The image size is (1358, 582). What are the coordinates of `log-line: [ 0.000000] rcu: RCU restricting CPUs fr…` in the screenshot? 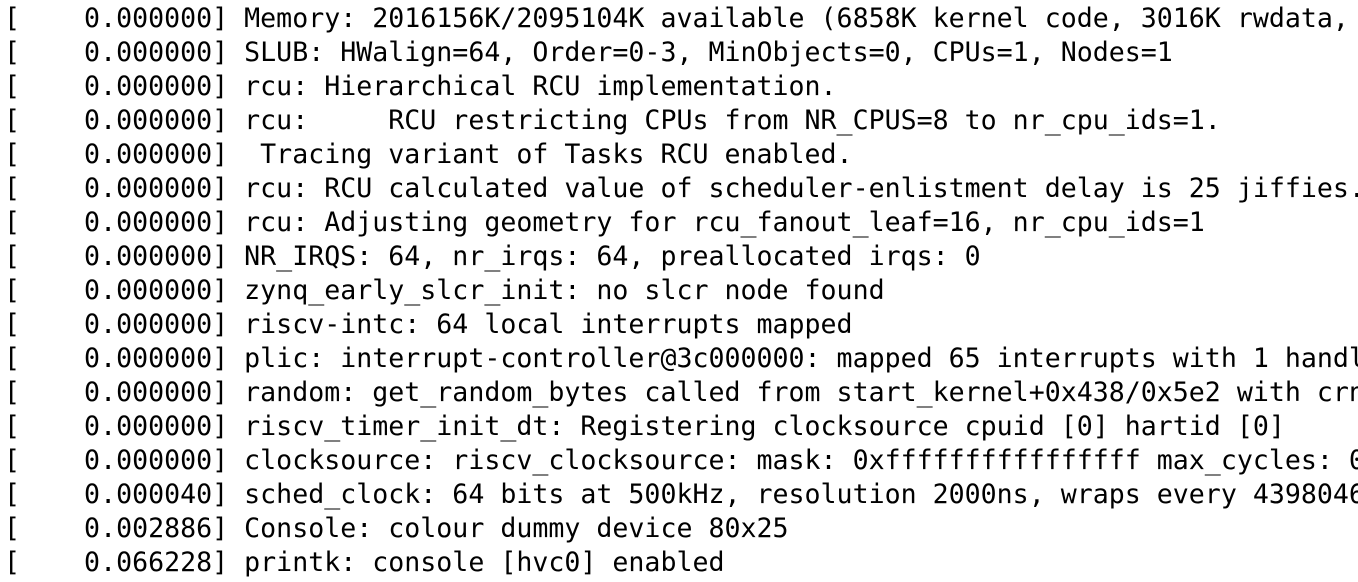 It's located at (612, 120).